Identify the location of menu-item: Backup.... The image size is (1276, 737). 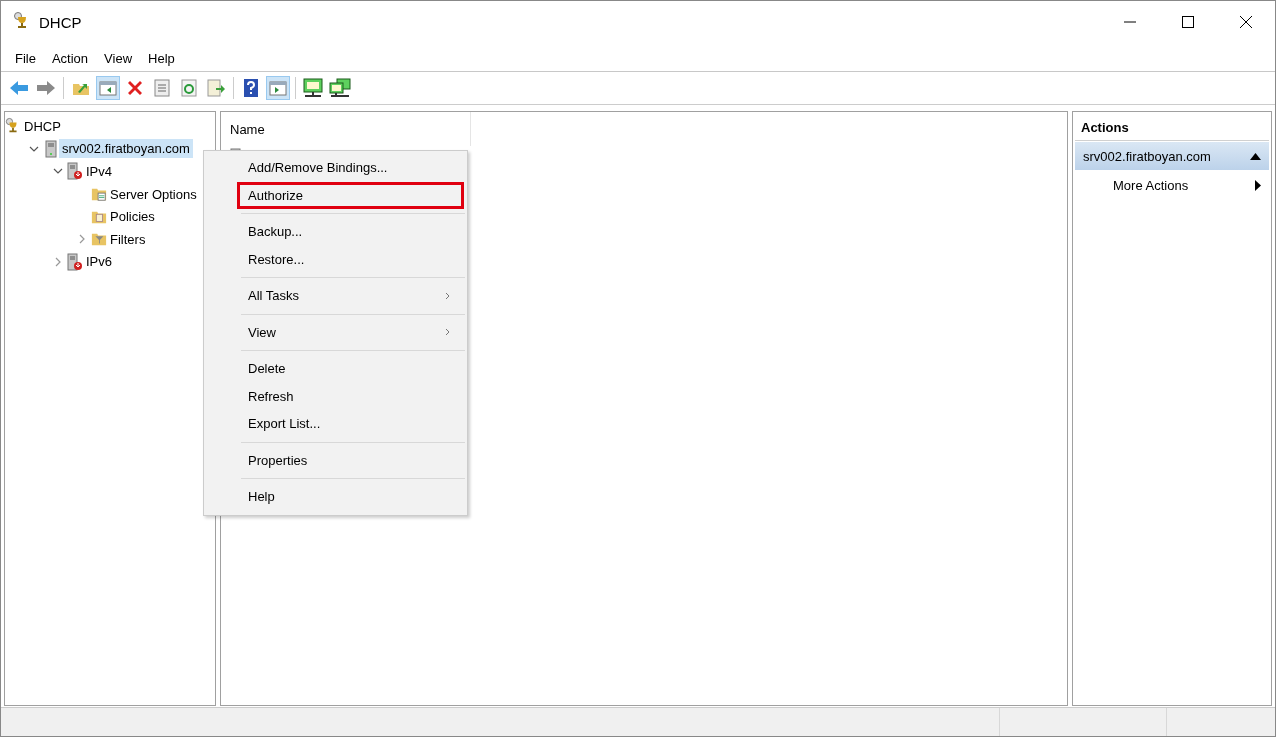
(350, 232).